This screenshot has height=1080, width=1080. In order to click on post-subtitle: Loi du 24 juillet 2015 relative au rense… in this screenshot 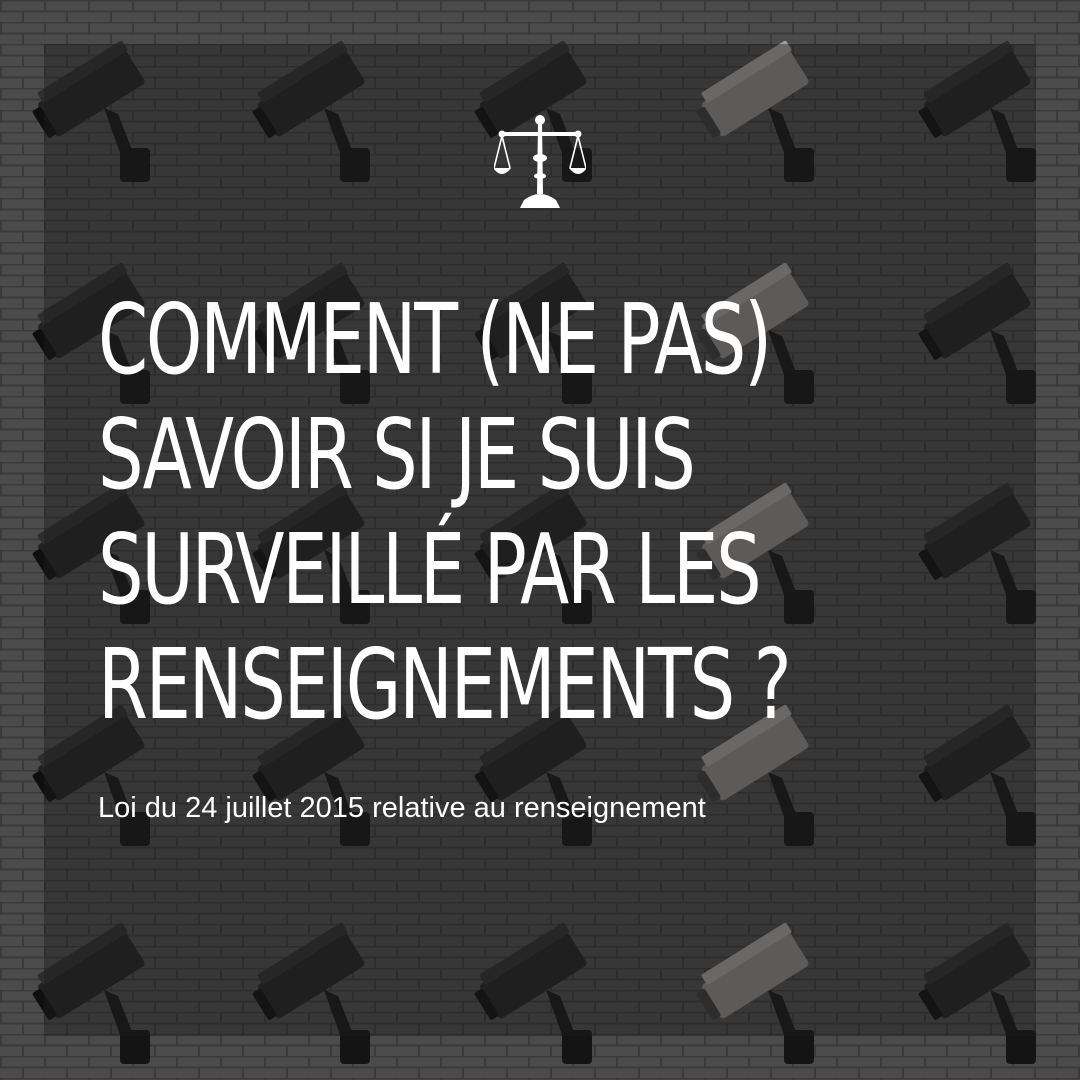, I will do `click(402, 808)`.